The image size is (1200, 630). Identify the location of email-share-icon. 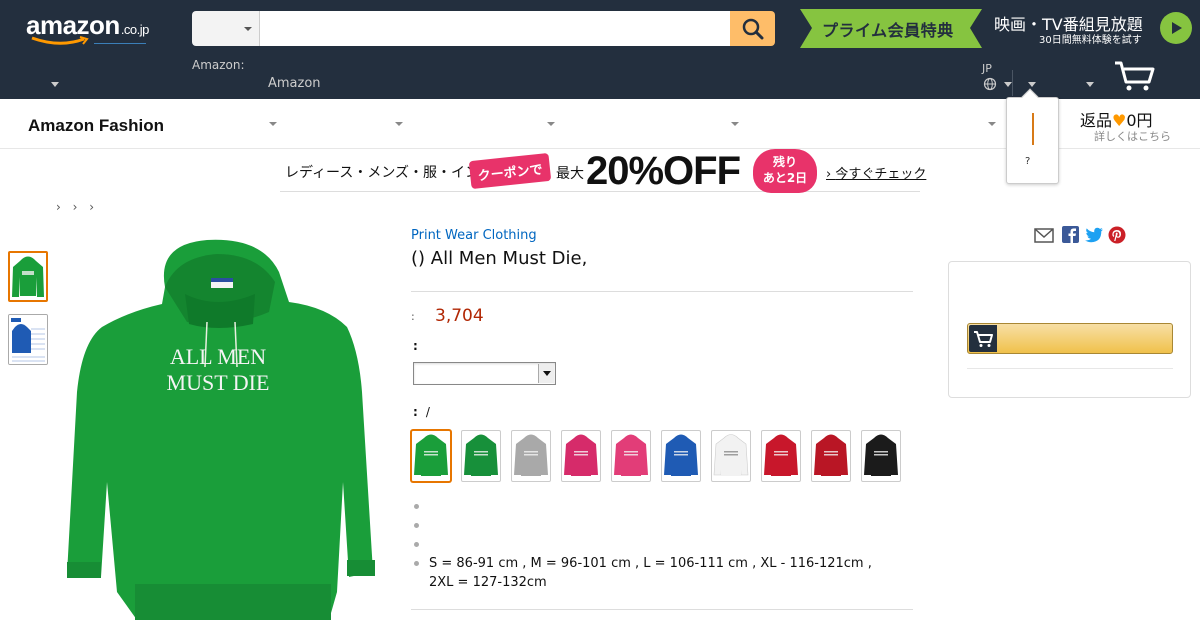
(1044, 235).